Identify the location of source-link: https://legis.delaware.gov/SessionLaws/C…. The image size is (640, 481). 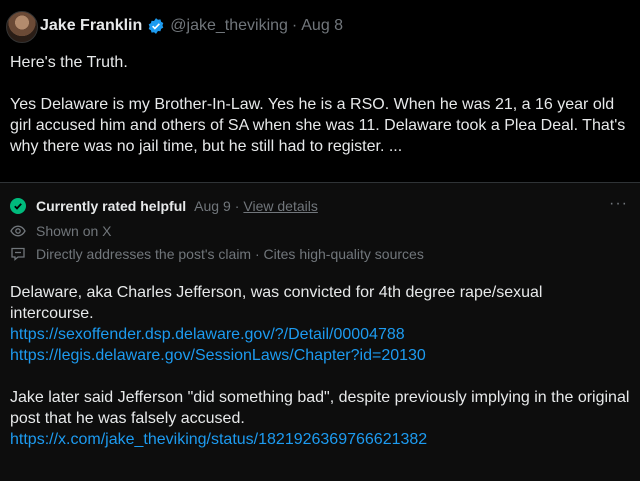
(320, 355).